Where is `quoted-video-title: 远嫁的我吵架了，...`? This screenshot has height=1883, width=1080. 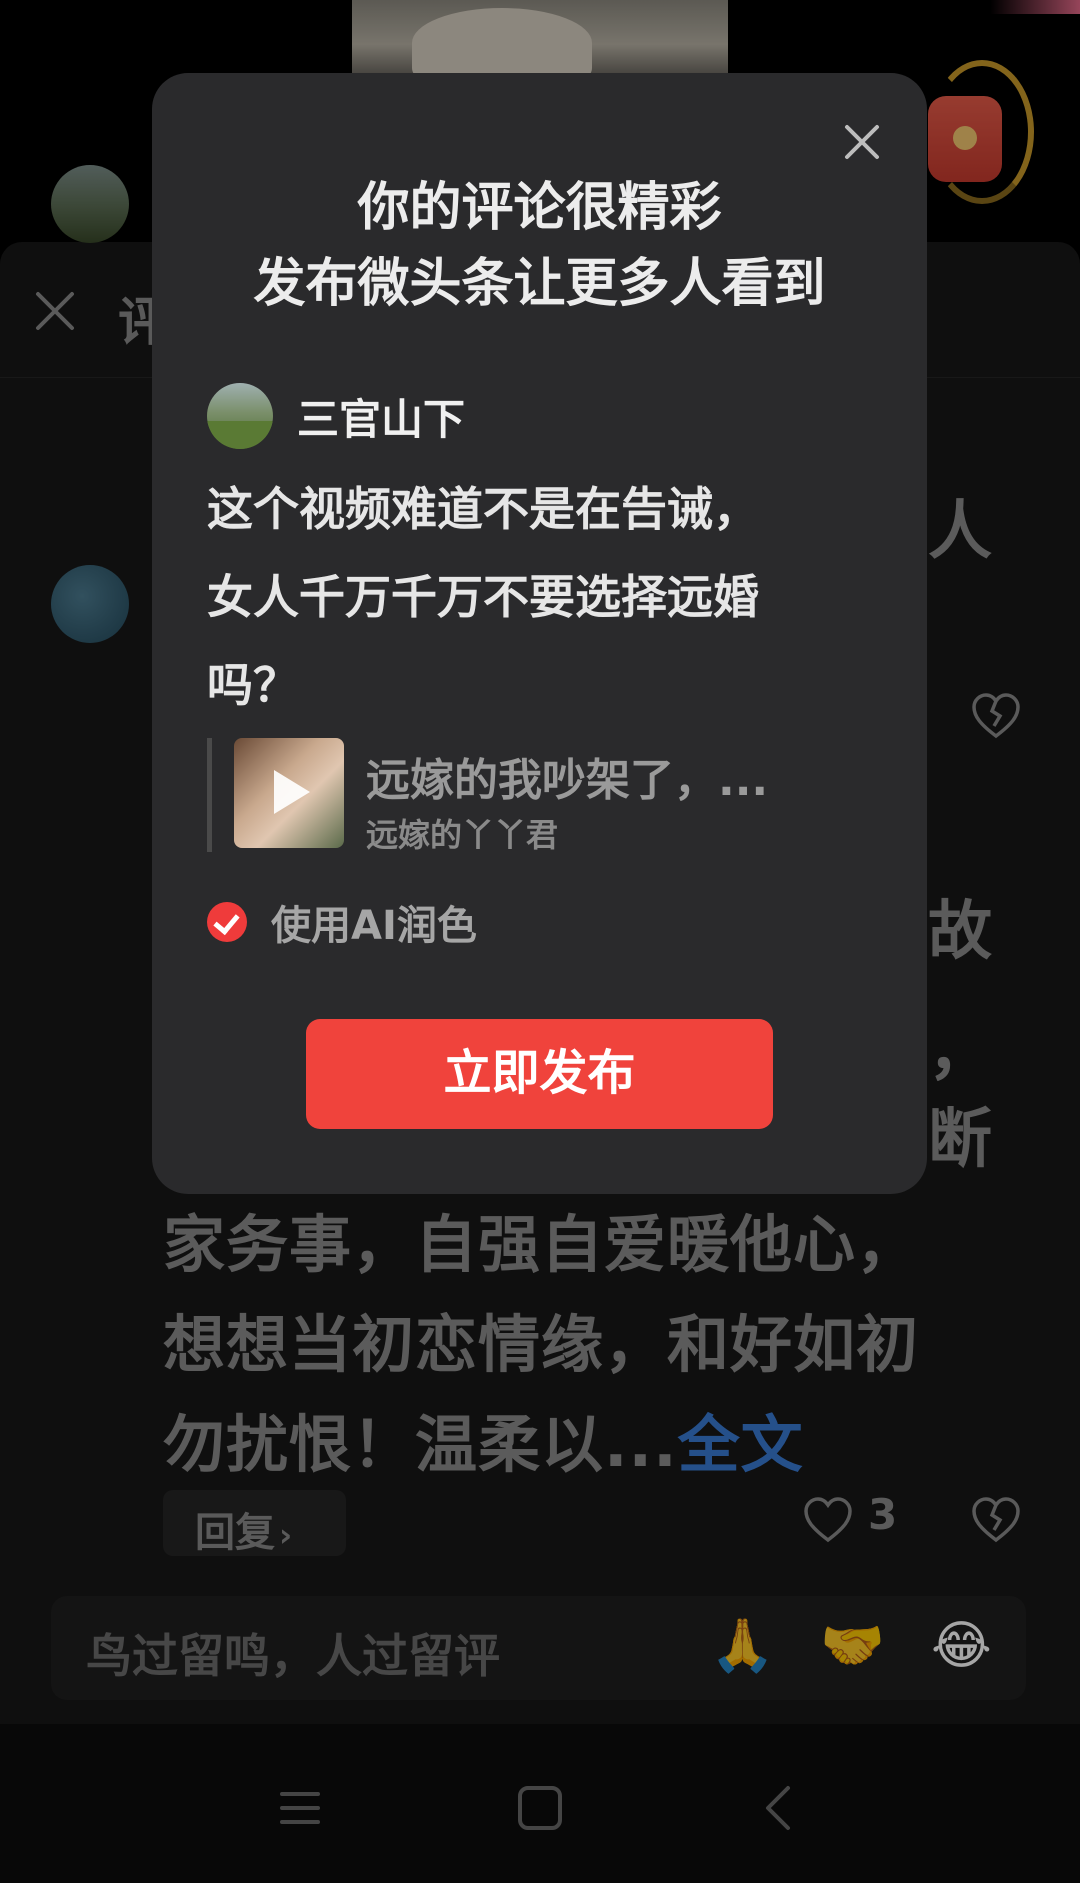
quoted-video-title: 远嫁的我吵架了，... is located at coordinates (567, 780).